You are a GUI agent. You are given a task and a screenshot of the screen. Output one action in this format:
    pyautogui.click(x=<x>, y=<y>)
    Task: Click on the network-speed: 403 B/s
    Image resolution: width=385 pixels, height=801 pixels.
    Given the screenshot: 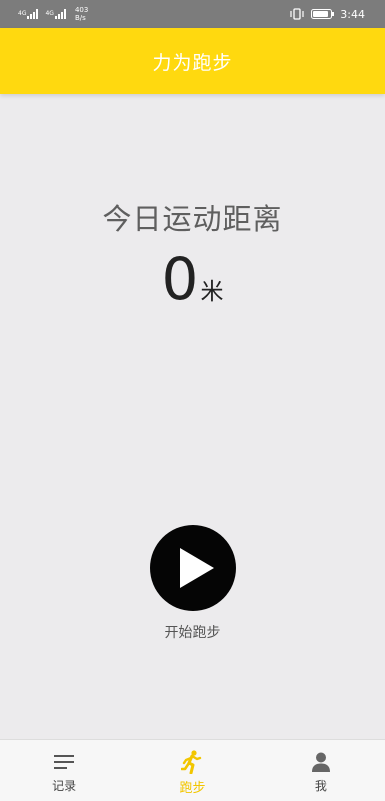 What is the action you would take?
    pyautogui.click(x=81, y=14)
    